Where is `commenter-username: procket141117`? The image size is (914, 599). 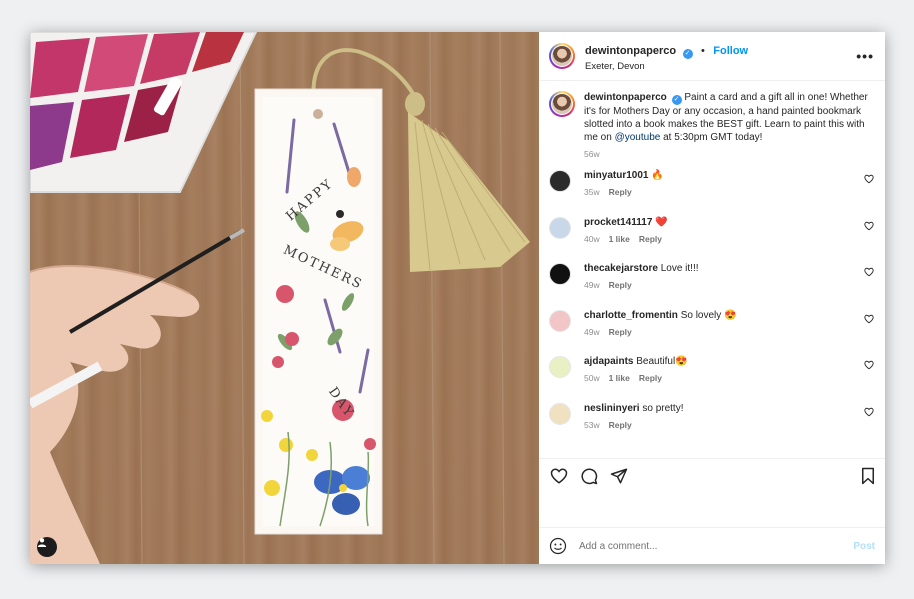 commenter-username: procket141117 is located at coordinates (618, 222).